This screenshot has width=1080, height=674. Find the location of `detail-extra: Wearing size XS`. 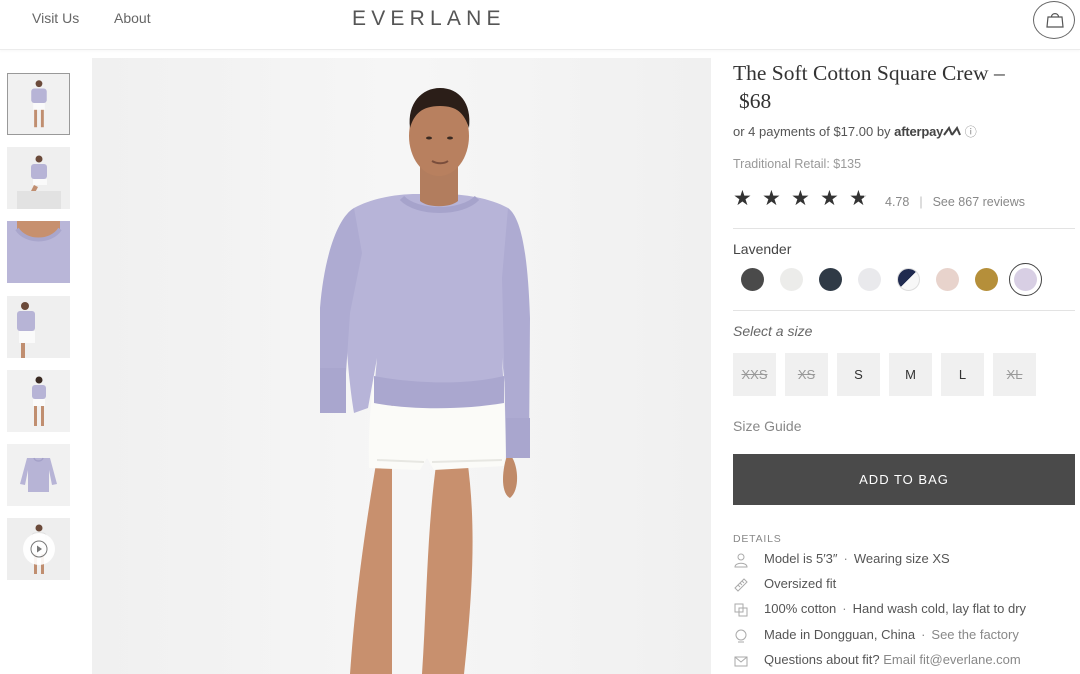

detail-extra: Wearing size XS is located at coordinates (901, 558).